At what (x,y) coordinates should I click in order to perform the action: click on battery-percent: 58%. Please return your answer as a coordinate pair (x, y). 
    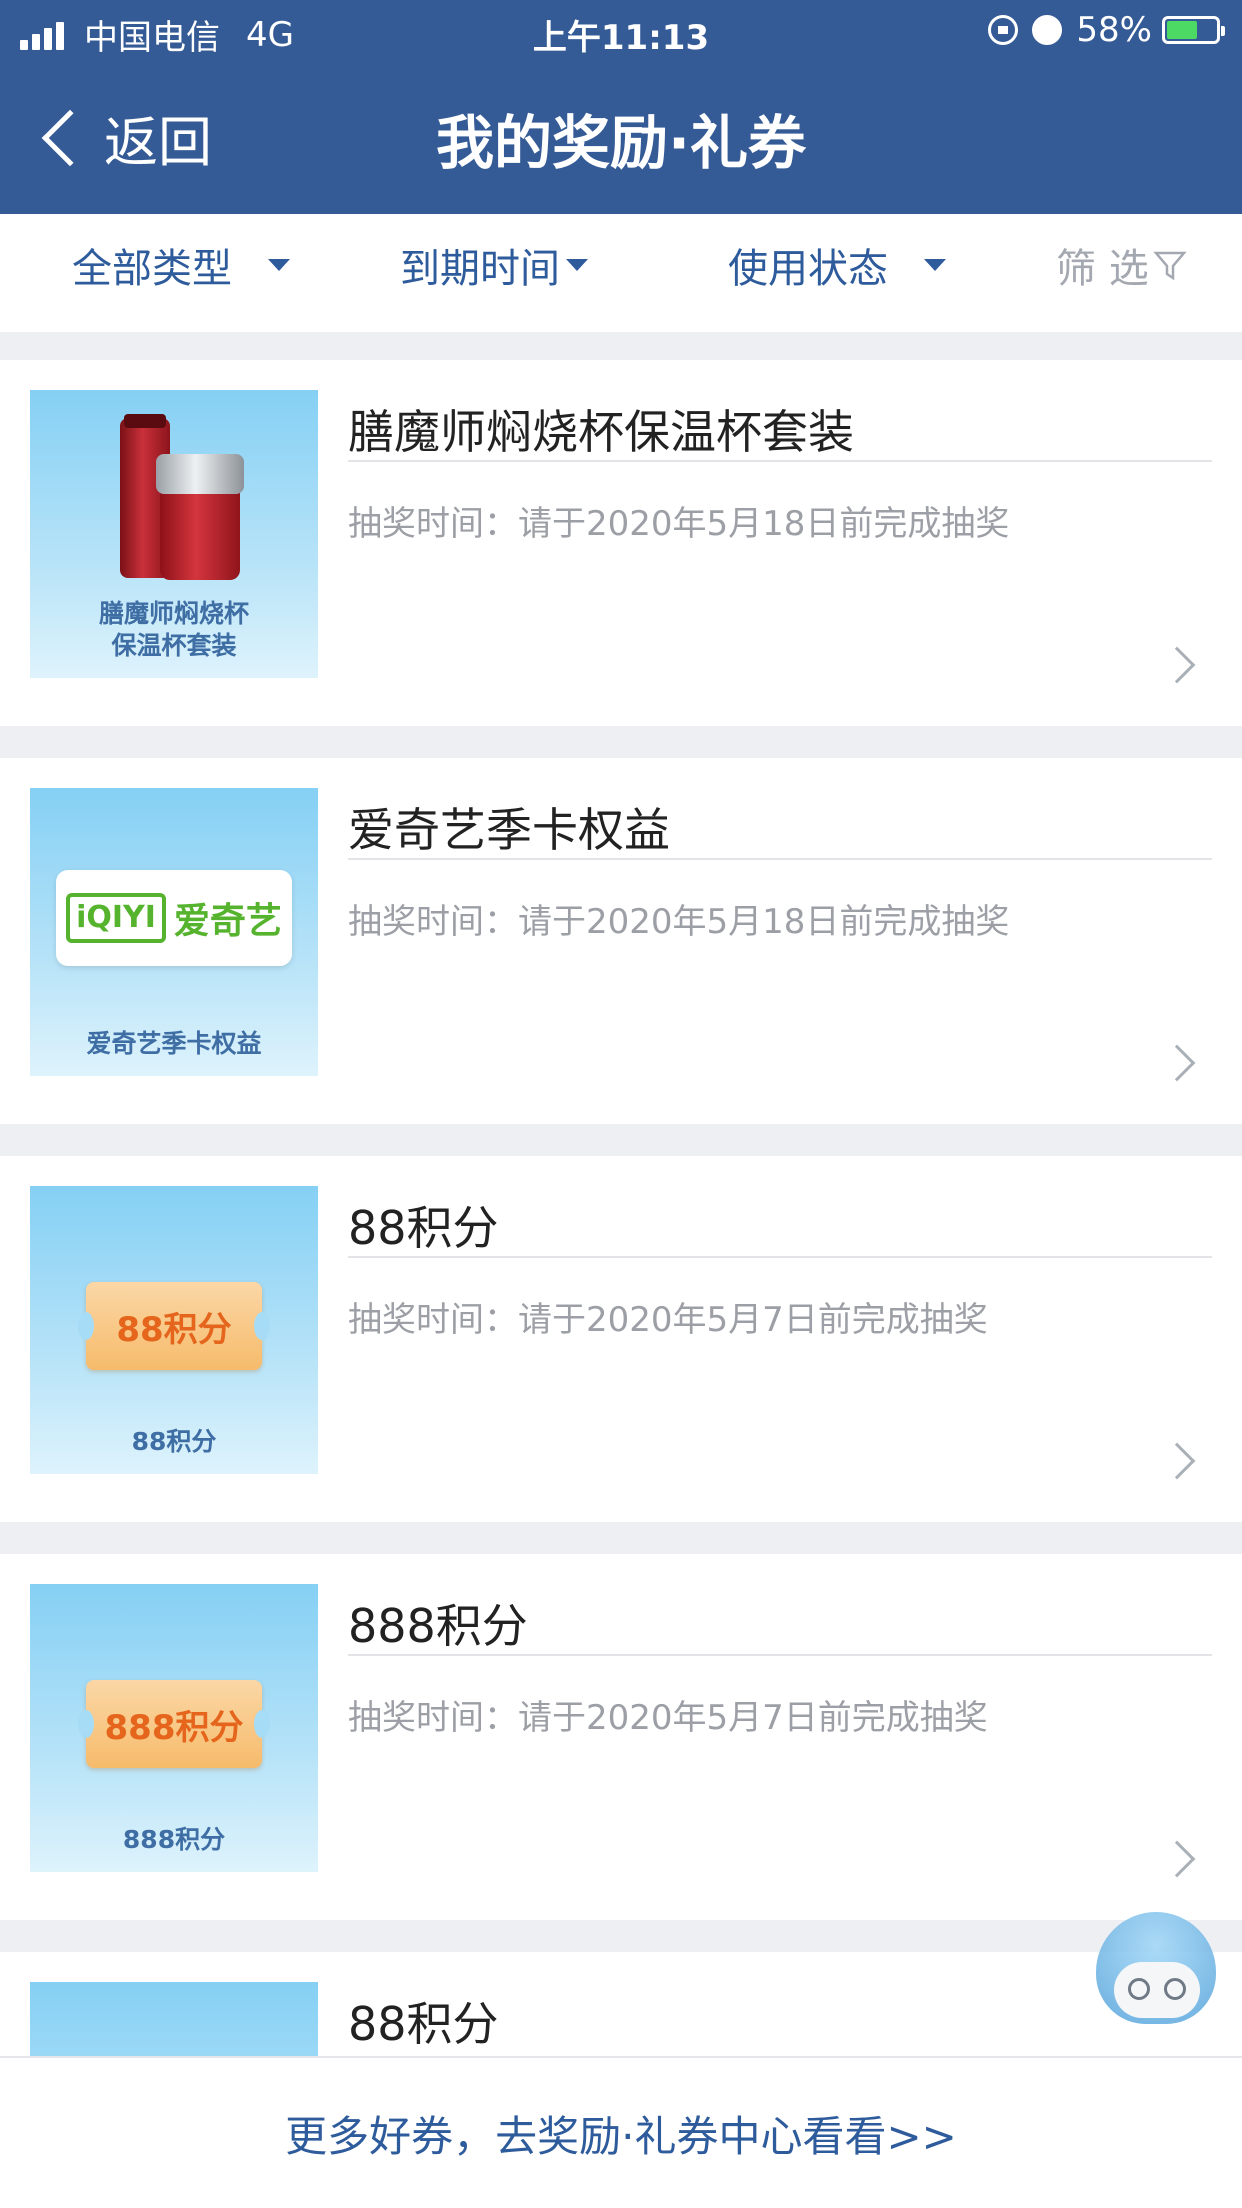
    Looking at the image, I should click on (1114, 30).